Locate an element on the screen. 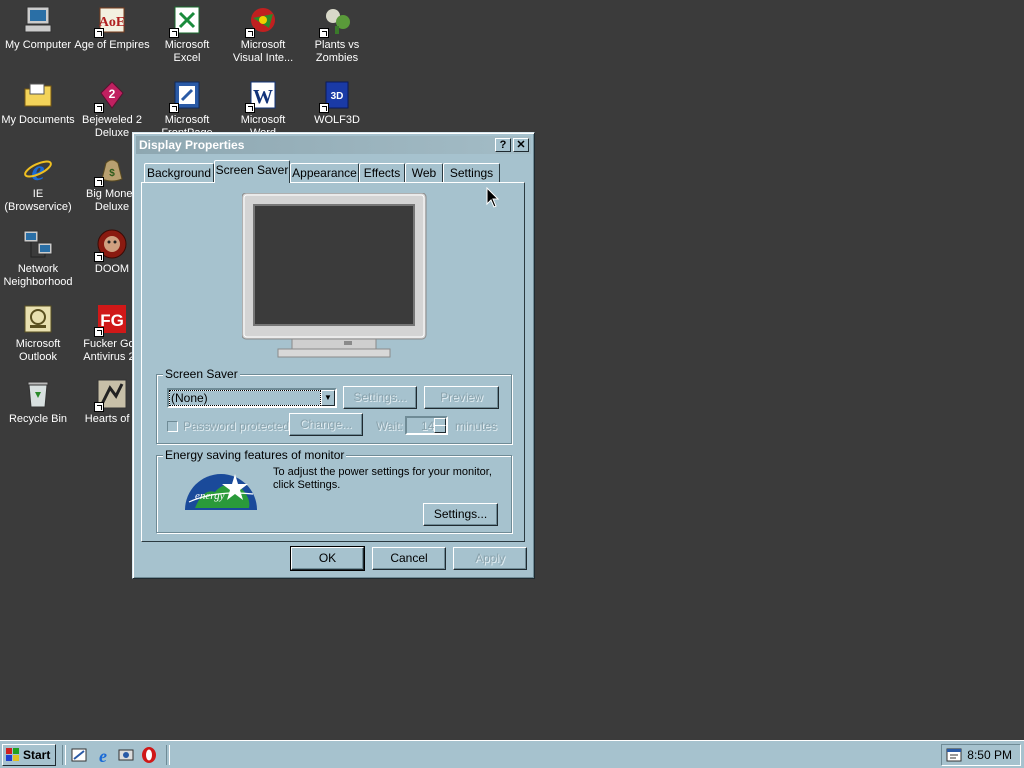  spinner-down-icon is located at coordinates (440, 429).